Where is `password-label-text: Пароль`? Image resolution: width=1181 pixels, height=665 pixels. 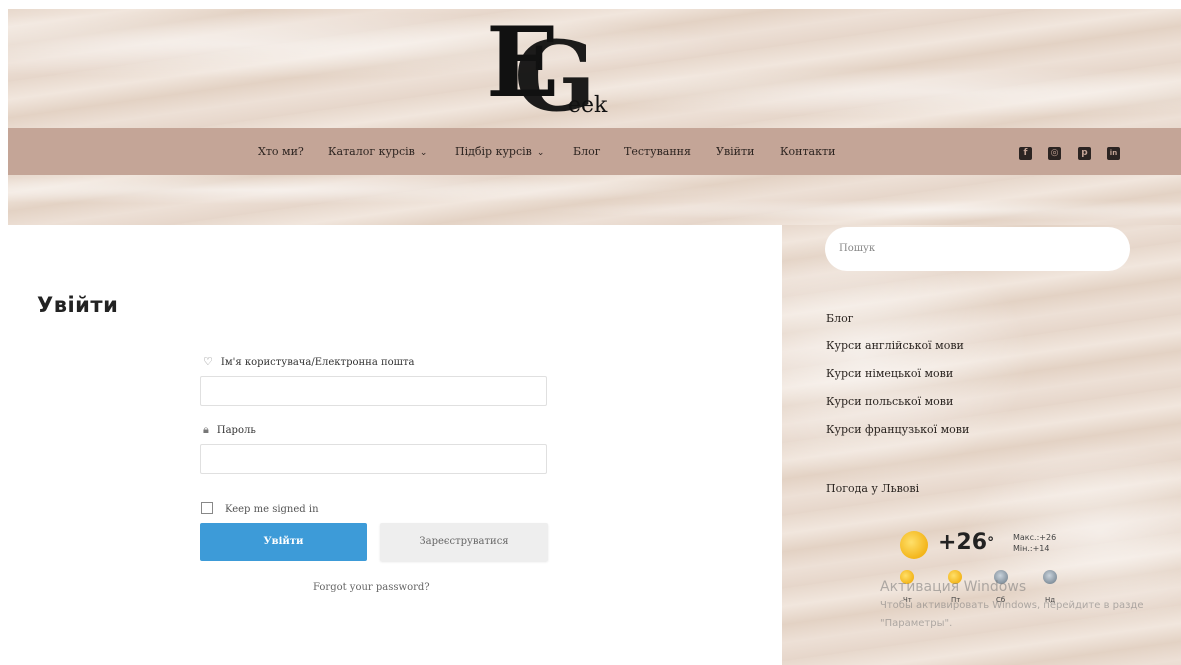 password-label-text: Пароль is located at coordinates (236, 430).